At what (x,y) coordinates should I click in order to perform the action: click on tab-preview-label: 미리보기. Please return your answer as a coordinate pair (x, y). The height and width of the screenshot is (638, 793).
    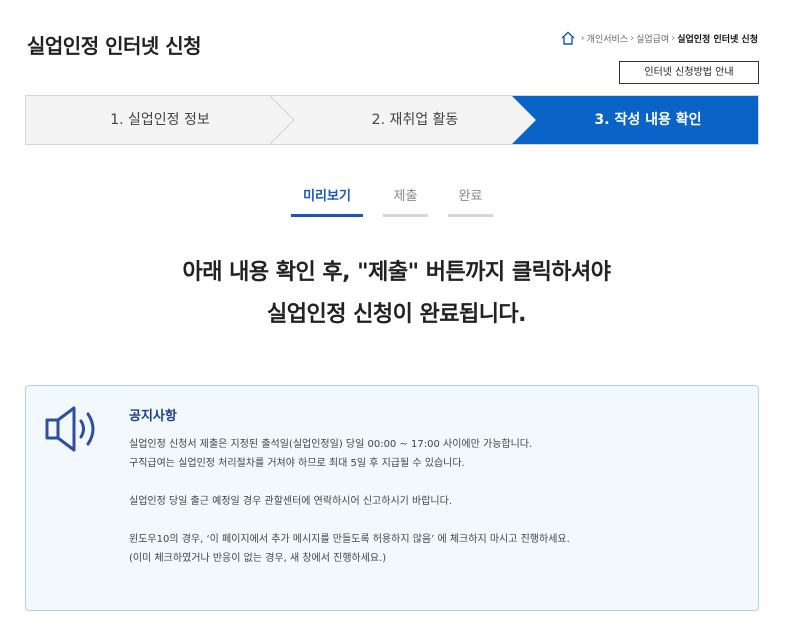
    Looking at the image, I should click on (327, 196).